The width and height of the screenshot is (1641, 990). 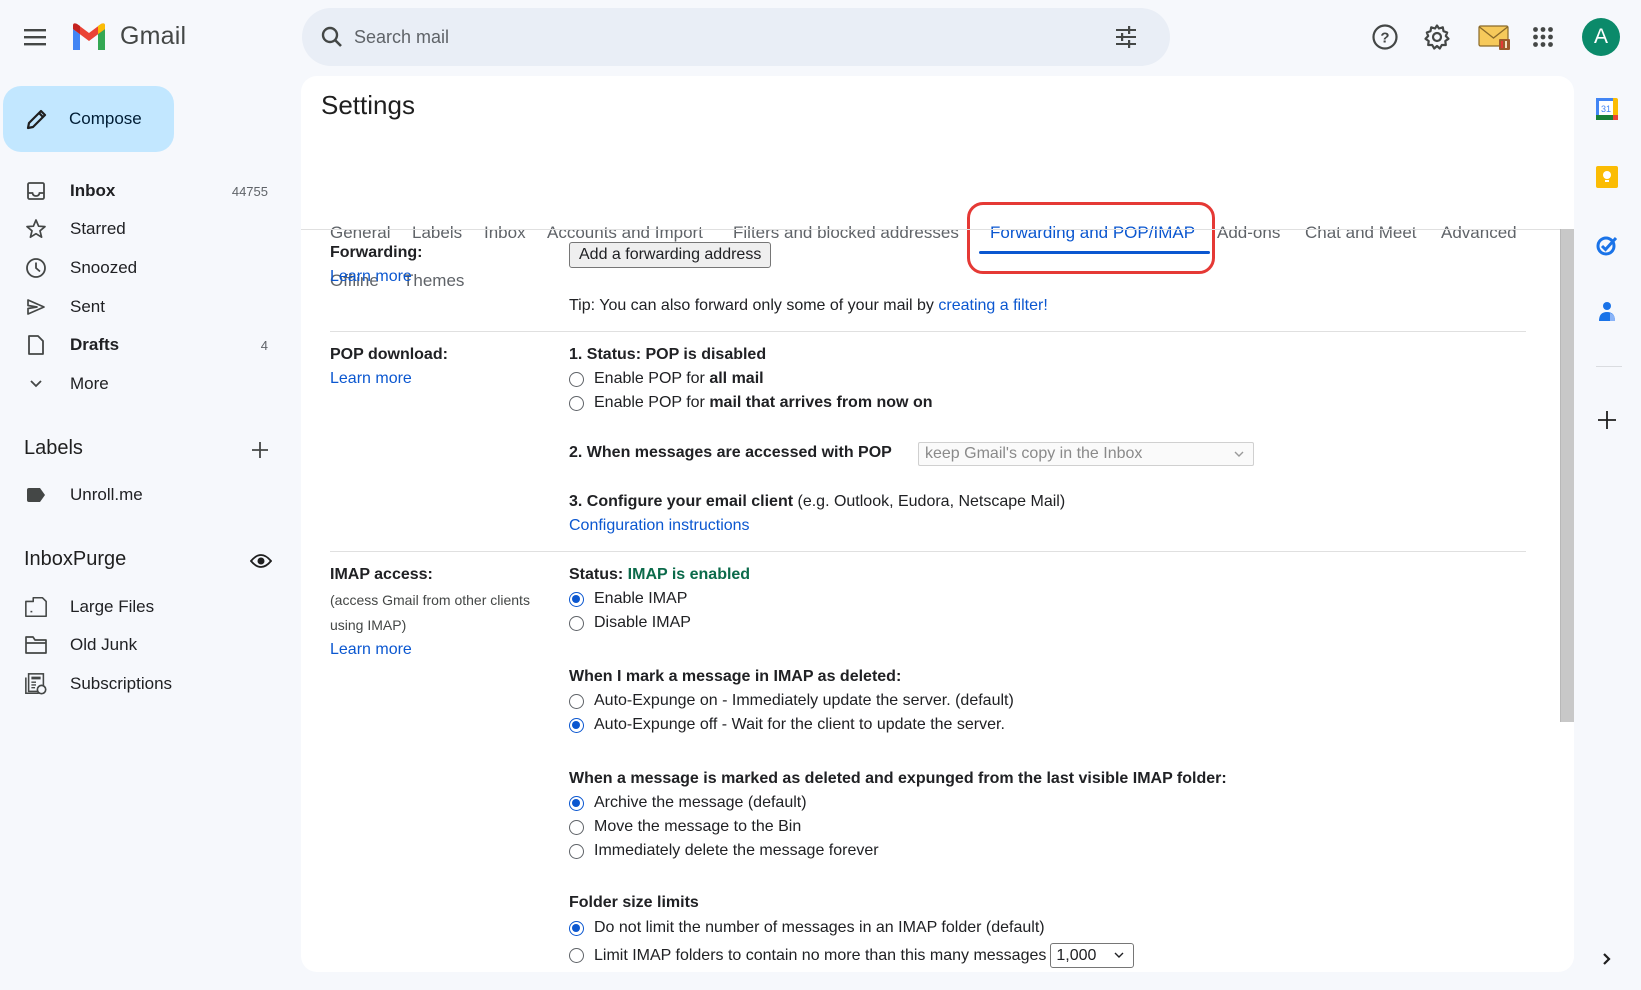 I want to click on status-value: IMAP is enabled, so click(x=689, y=574).